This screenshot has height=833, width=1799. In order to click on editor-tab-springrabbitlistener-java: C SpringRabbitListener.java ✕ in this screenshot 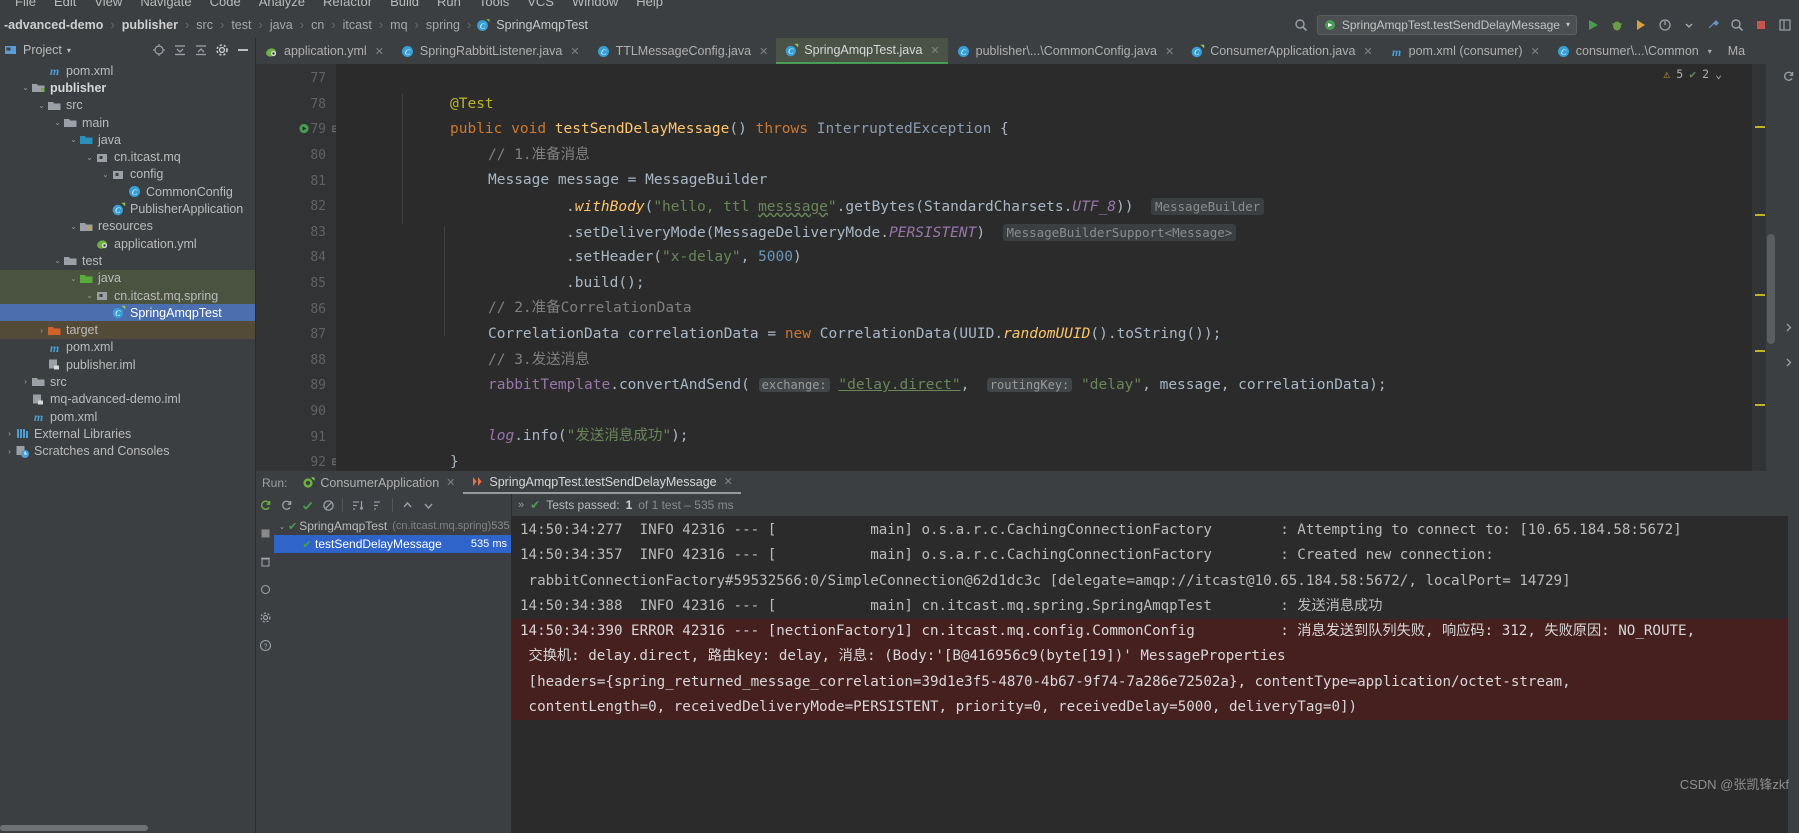, I will do `click(490, 51)`.